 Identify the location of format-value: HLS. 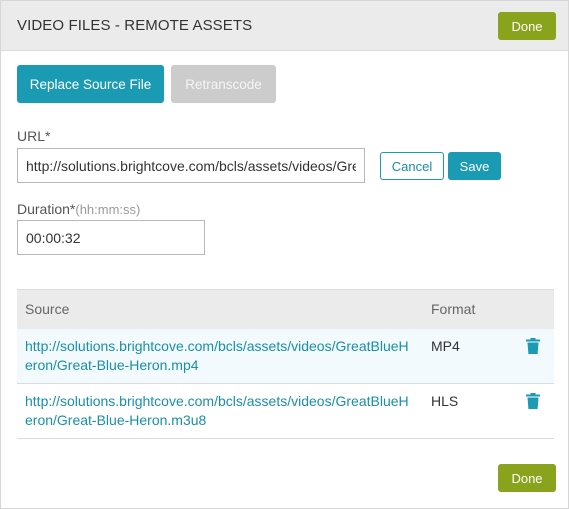
(445, 400).